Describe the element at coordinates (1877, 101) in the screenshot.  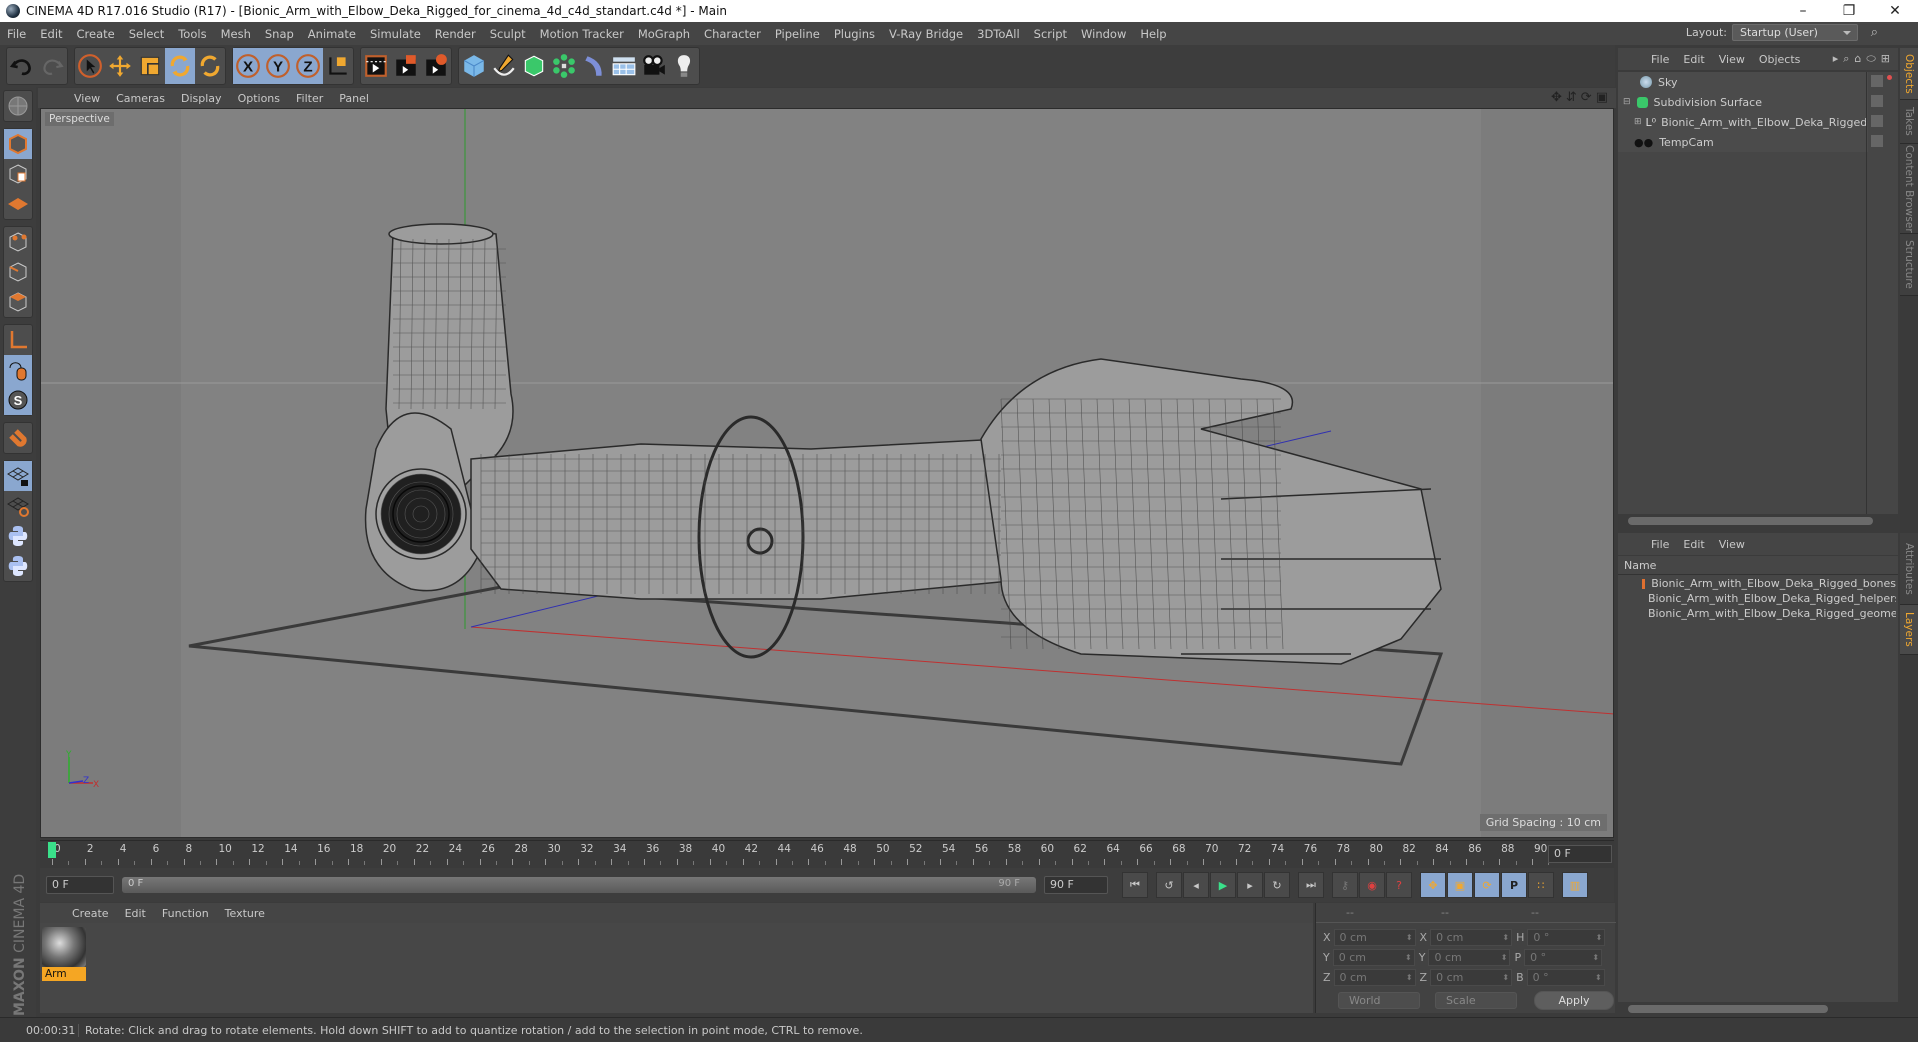
I see `visibility-toggle-subdivision` at that location.